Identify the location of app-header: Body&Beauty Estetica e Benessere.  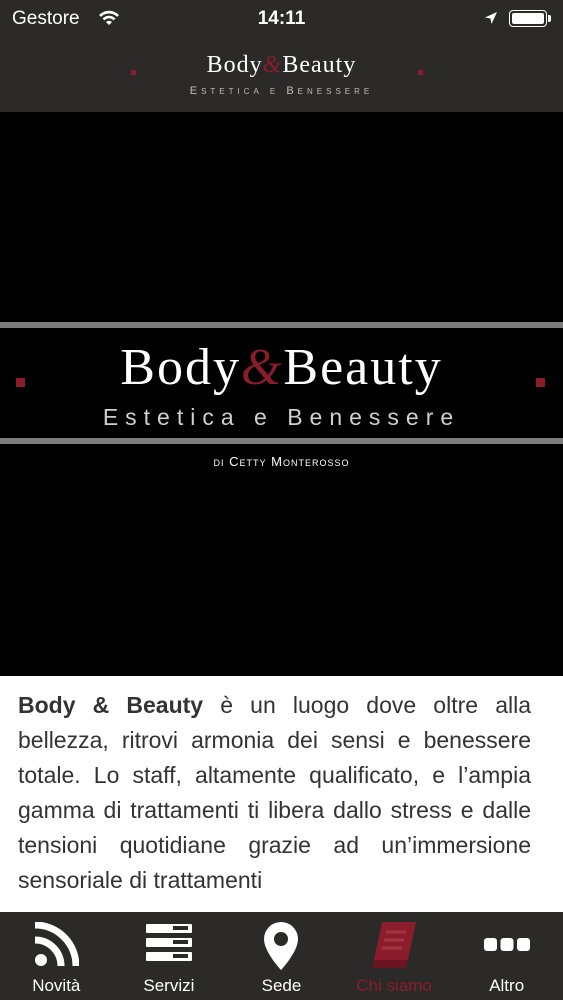
(281, 76).